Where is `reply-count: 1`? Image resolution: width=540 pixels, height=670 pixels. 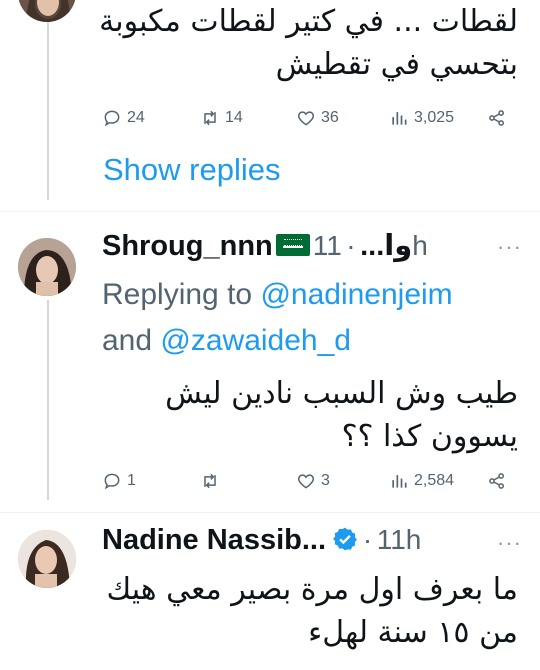 reply-count: 1 is located at coordinates (131, 480).